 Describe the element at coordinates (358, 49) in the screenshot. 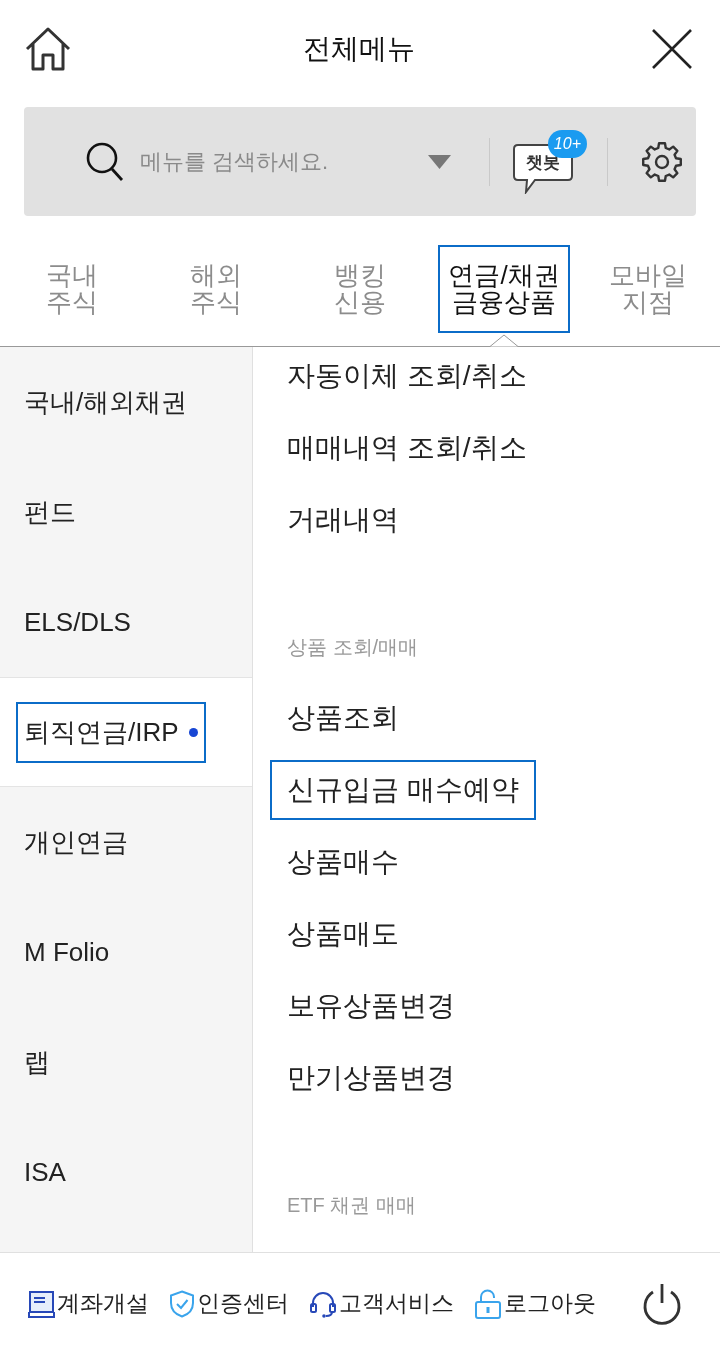

I see `page-title: 전체메뉴` at that location.